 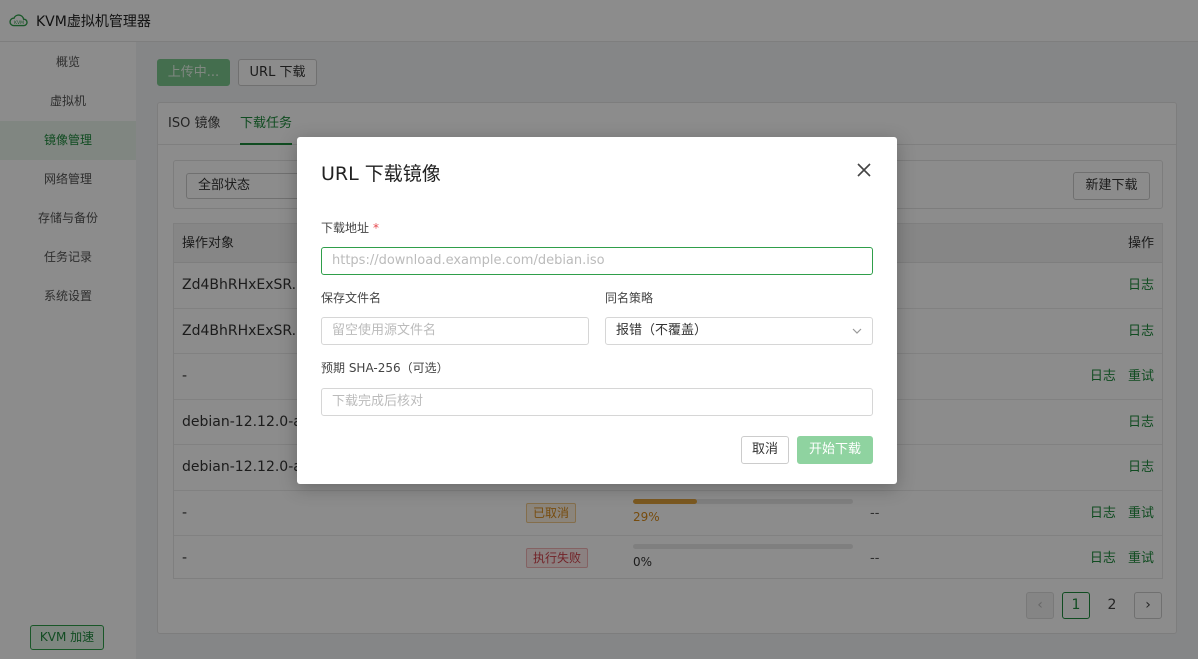 What do you see at coordinates (385, 368) in the screenshot?
I see `sha-field-label: 预期 SHA-256（可选）` at bounding box center [385, 368].